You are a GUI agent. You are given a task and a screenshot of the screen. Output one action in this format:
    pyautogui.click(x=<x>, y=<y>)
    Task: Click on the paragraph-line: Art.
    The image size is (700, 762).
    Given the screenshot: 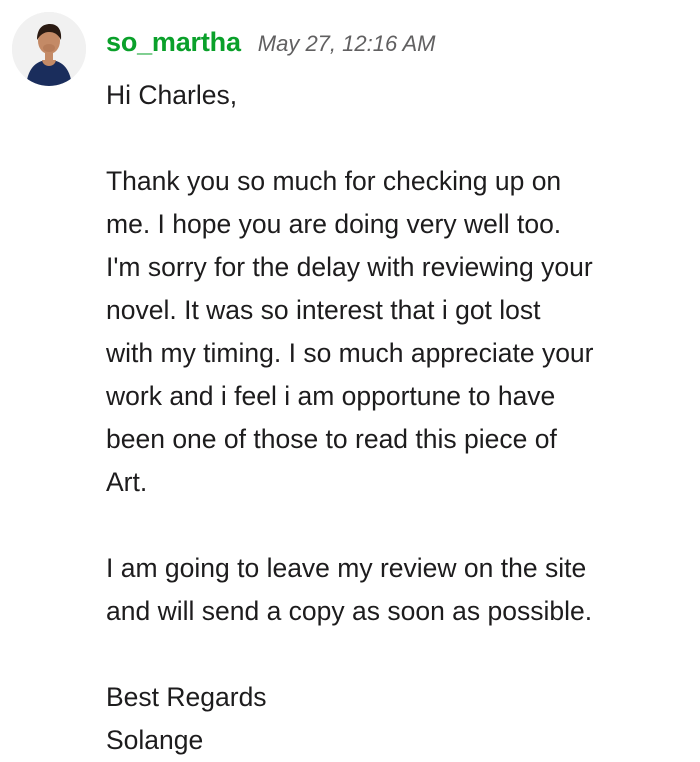 What is the action you would take?
    pyautogui.click(x=127, y=482)
    